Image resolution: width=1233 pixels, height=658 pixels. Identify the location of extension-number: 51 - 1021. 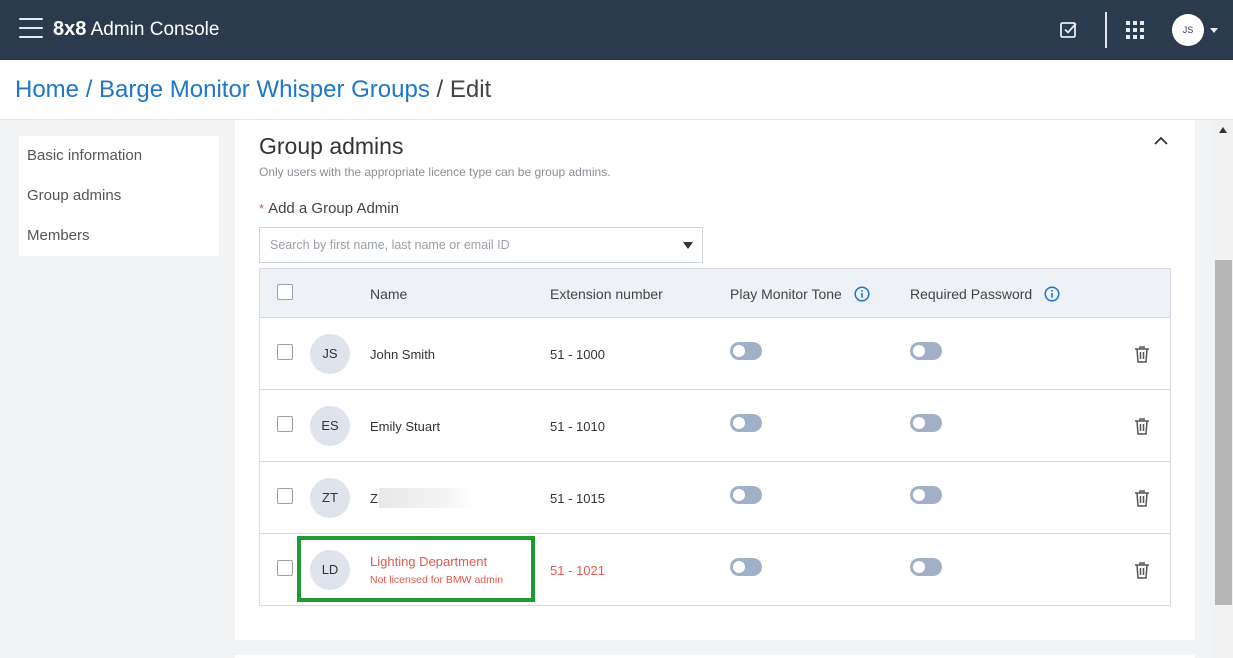
(577, 570).